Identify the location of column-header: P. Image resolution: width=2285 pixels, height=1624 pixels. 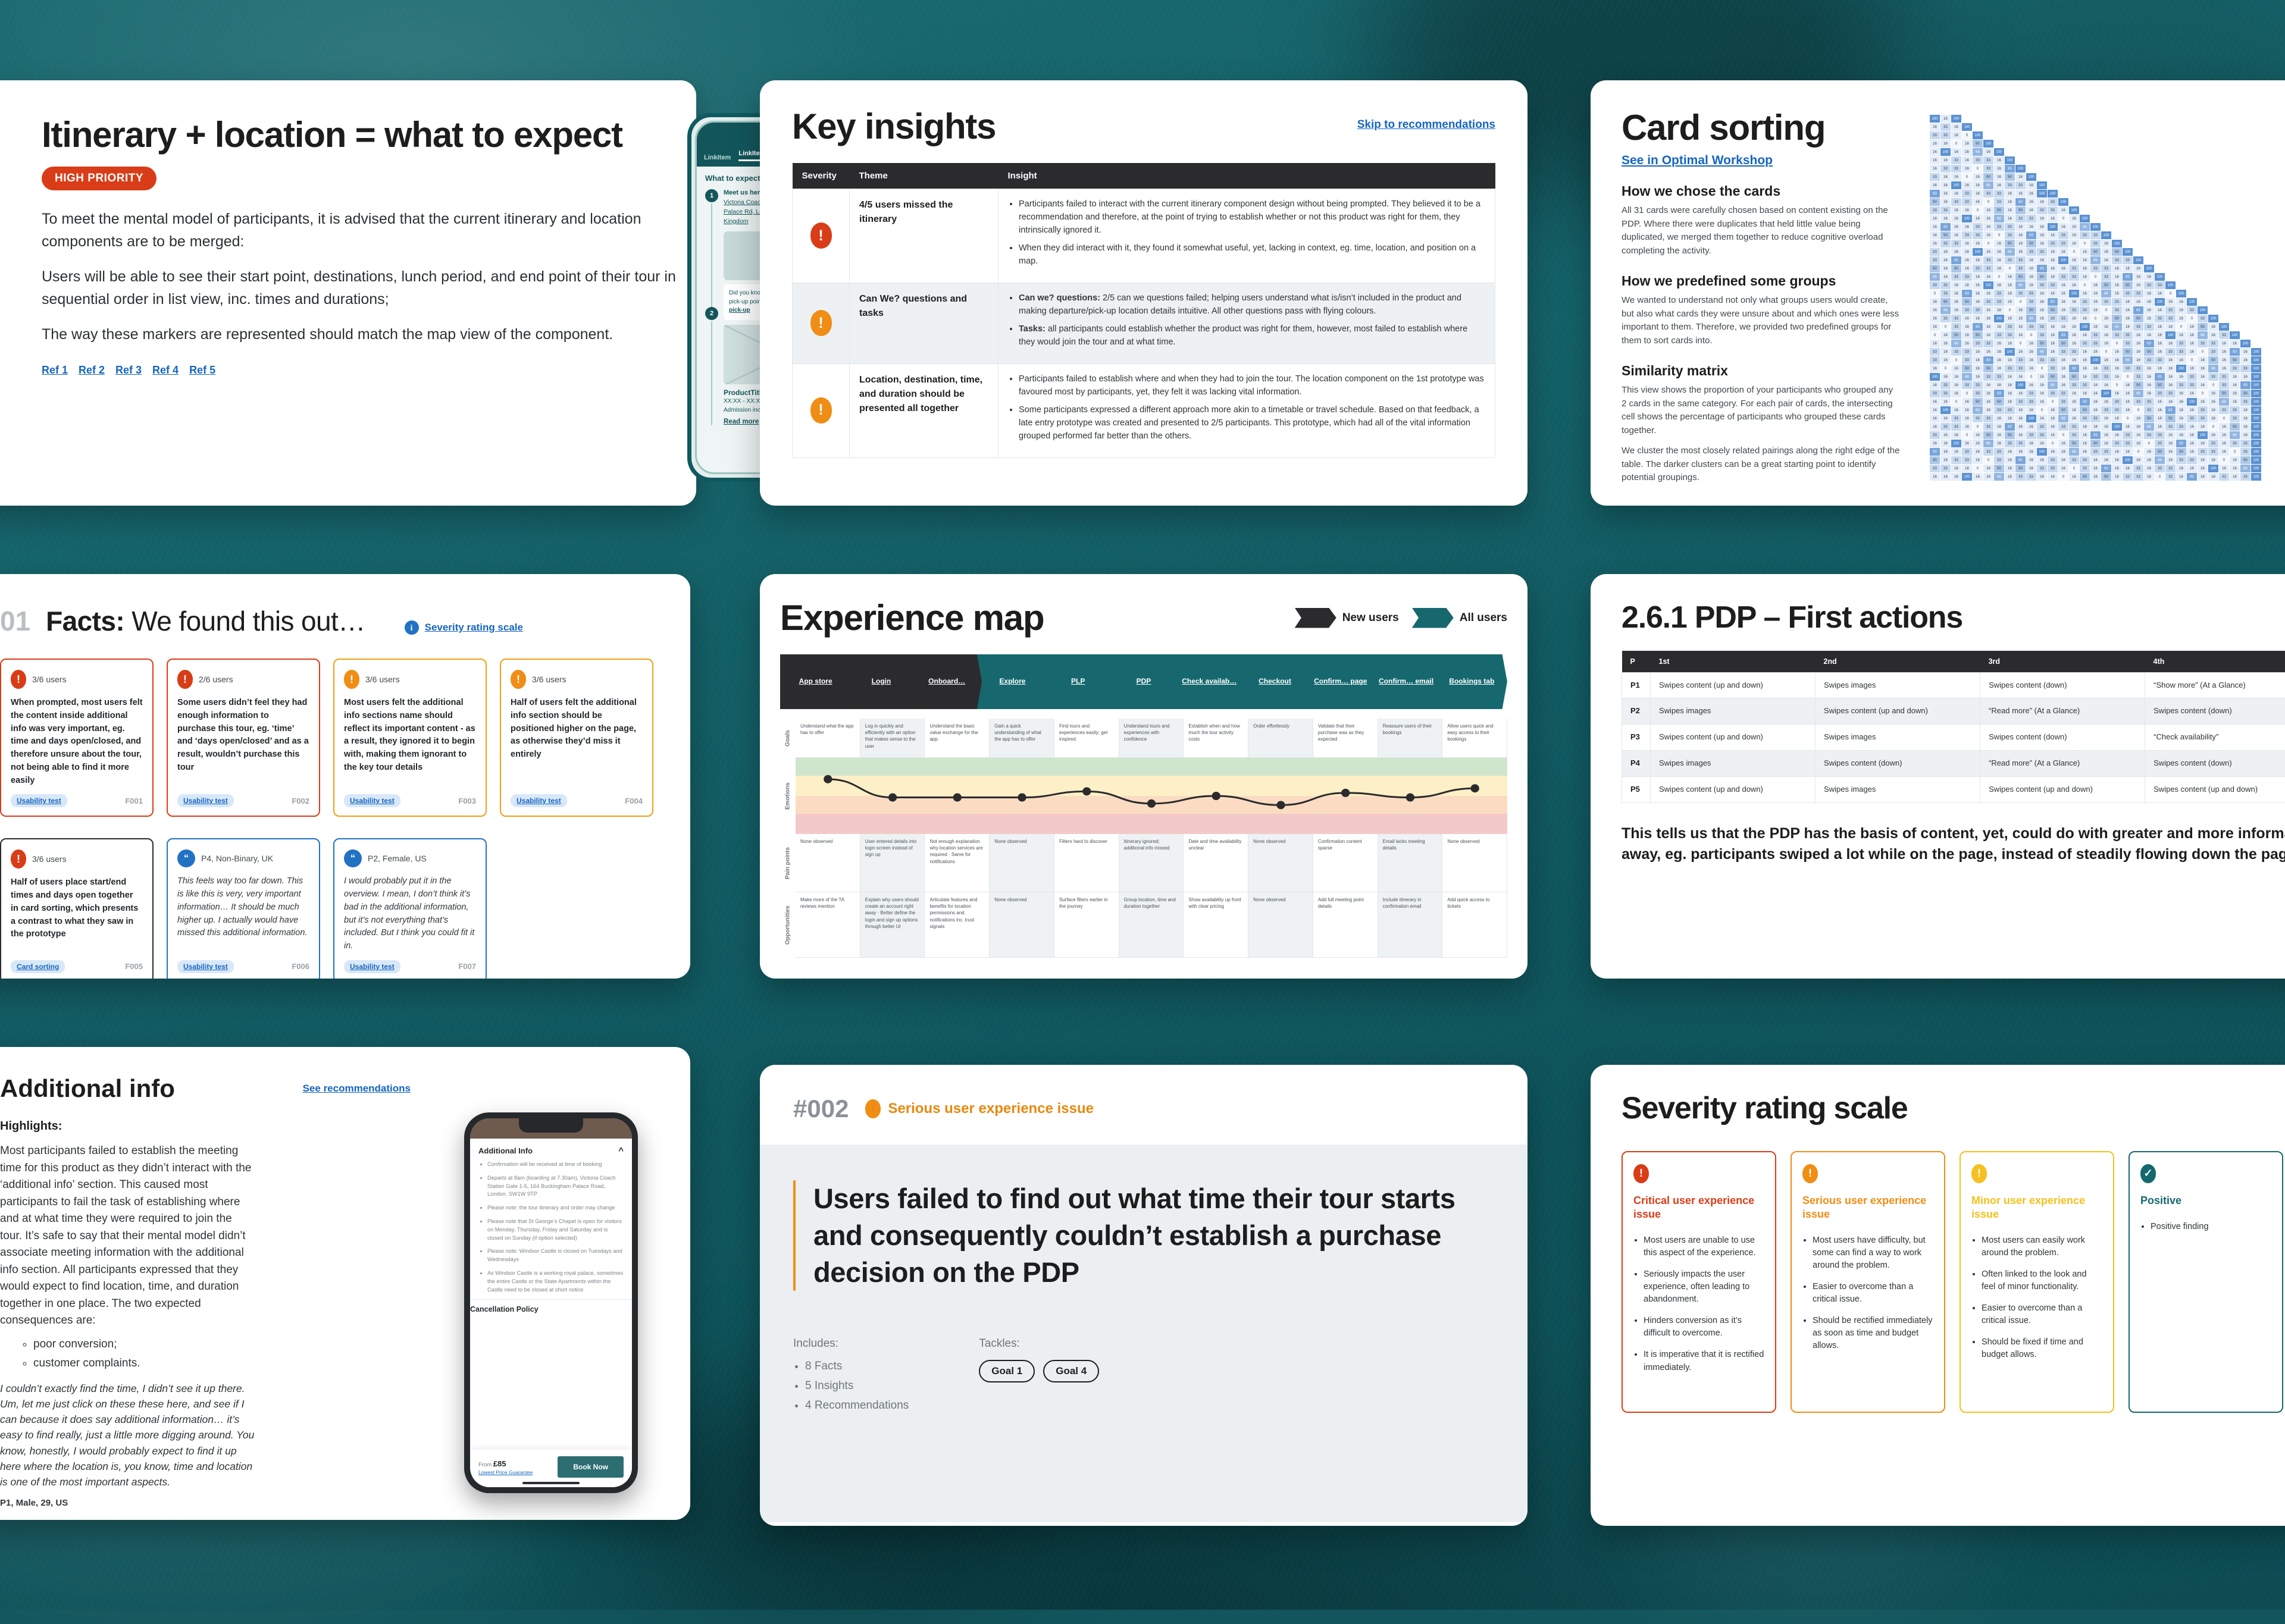
(1636, 662).